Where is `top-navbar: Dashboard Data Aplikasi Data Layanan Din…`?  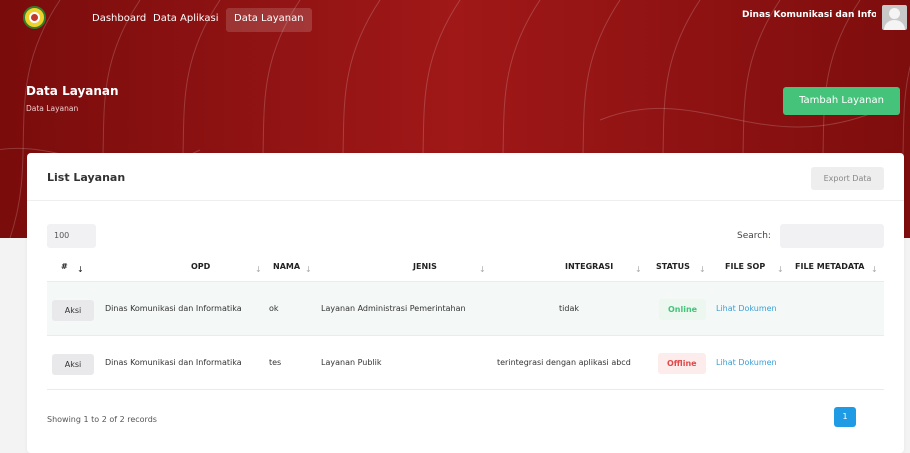
top-navbar: Dashboard Data Aplikasi Data Layanan Din… is located at coordinates (455, 18).